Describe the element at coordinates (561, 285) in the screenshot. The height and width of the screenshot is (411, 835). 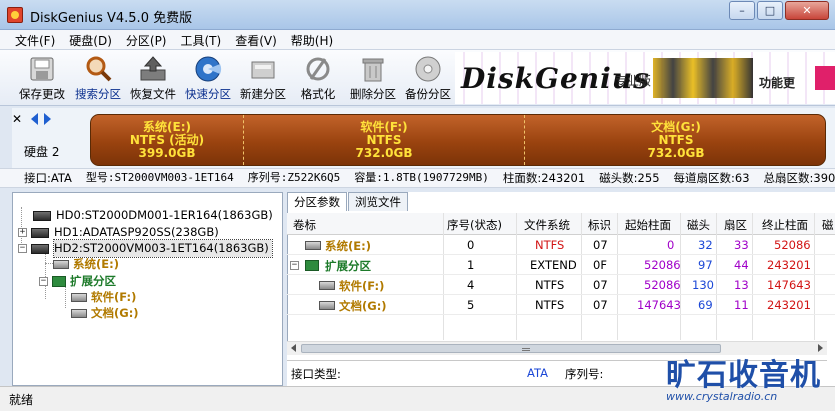
I see `table-row: 软件(F:) 4 NTFS 07 52086 130 13 147643` at that location.